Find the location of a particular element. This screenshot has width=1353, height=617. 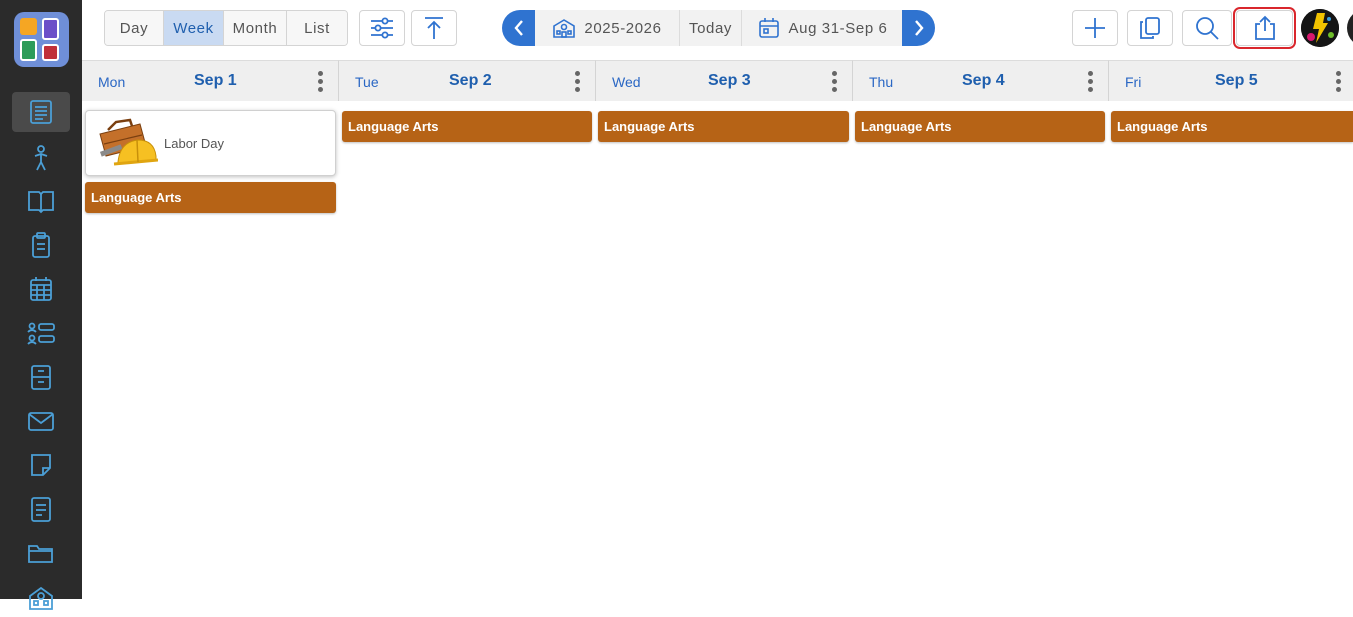

sidebar-item-students is located at coordinates (41, 158).